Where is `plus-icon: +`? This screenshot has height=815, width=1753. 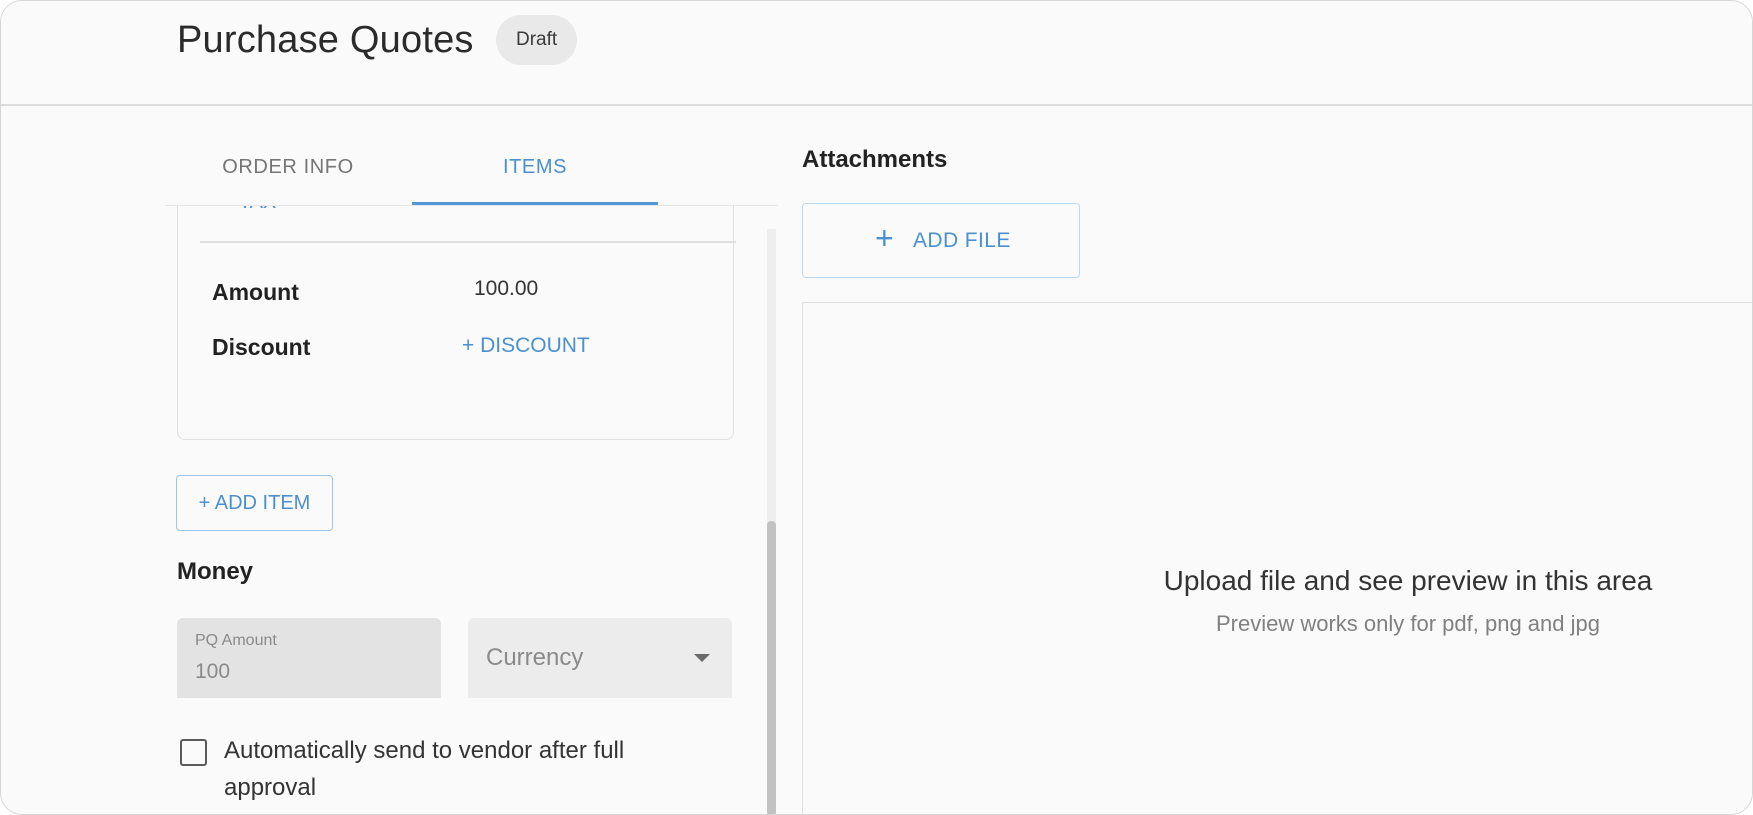 plus-icon: + is located at coordinates (884, 238).